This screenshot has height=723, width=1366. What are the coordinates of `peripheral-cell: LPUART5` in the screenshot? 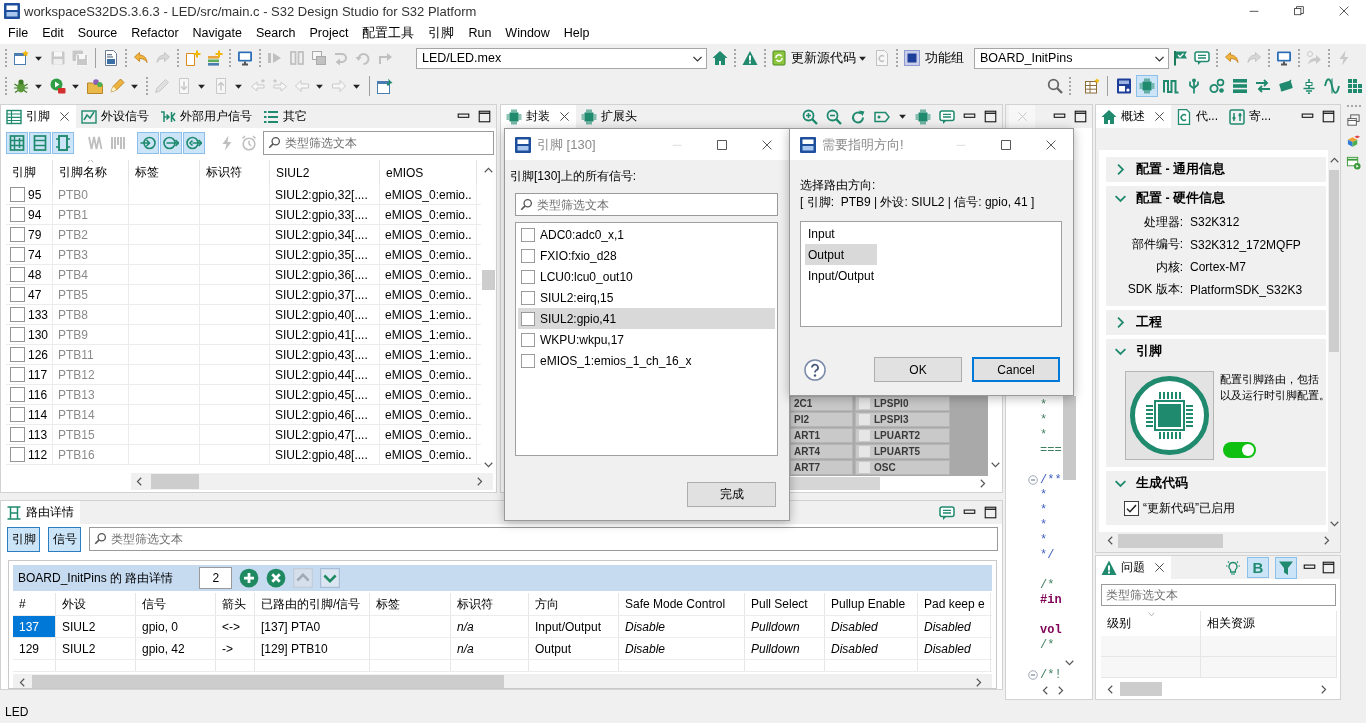 It's located at (902, 451).